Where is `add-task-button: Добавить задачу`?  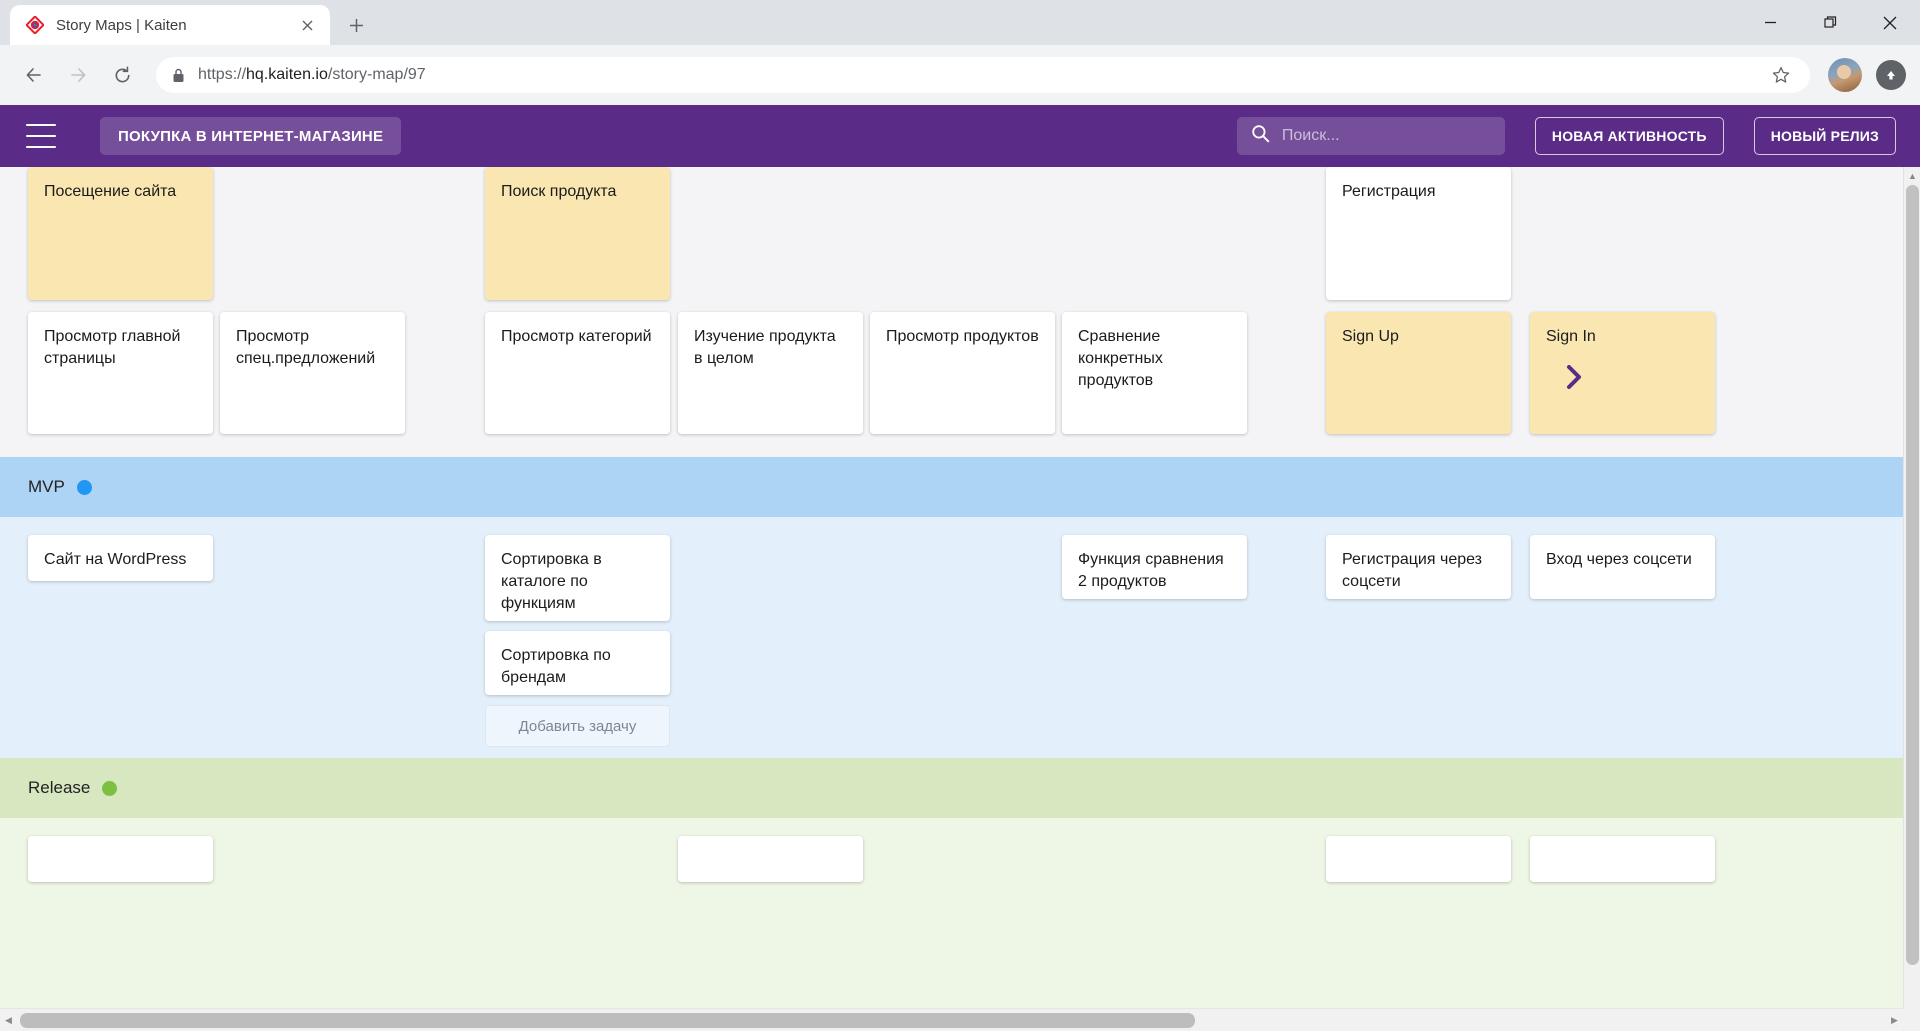 add-task-button: Добавить задачу is located at coordinates (577, 726).